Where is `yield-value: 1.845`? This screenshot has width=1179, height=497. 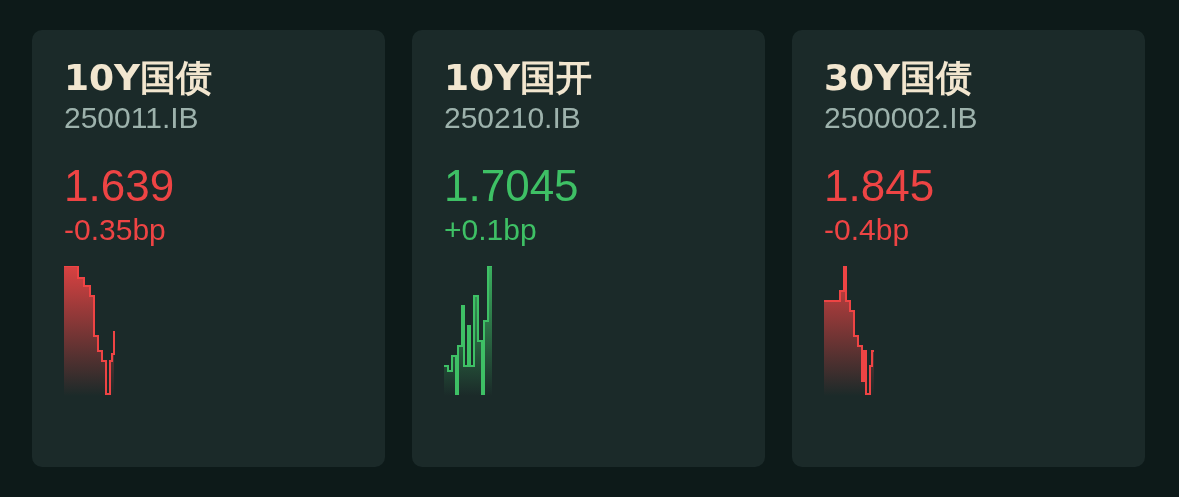 yield-value: 1.845 is located at coordinates (879, 186).